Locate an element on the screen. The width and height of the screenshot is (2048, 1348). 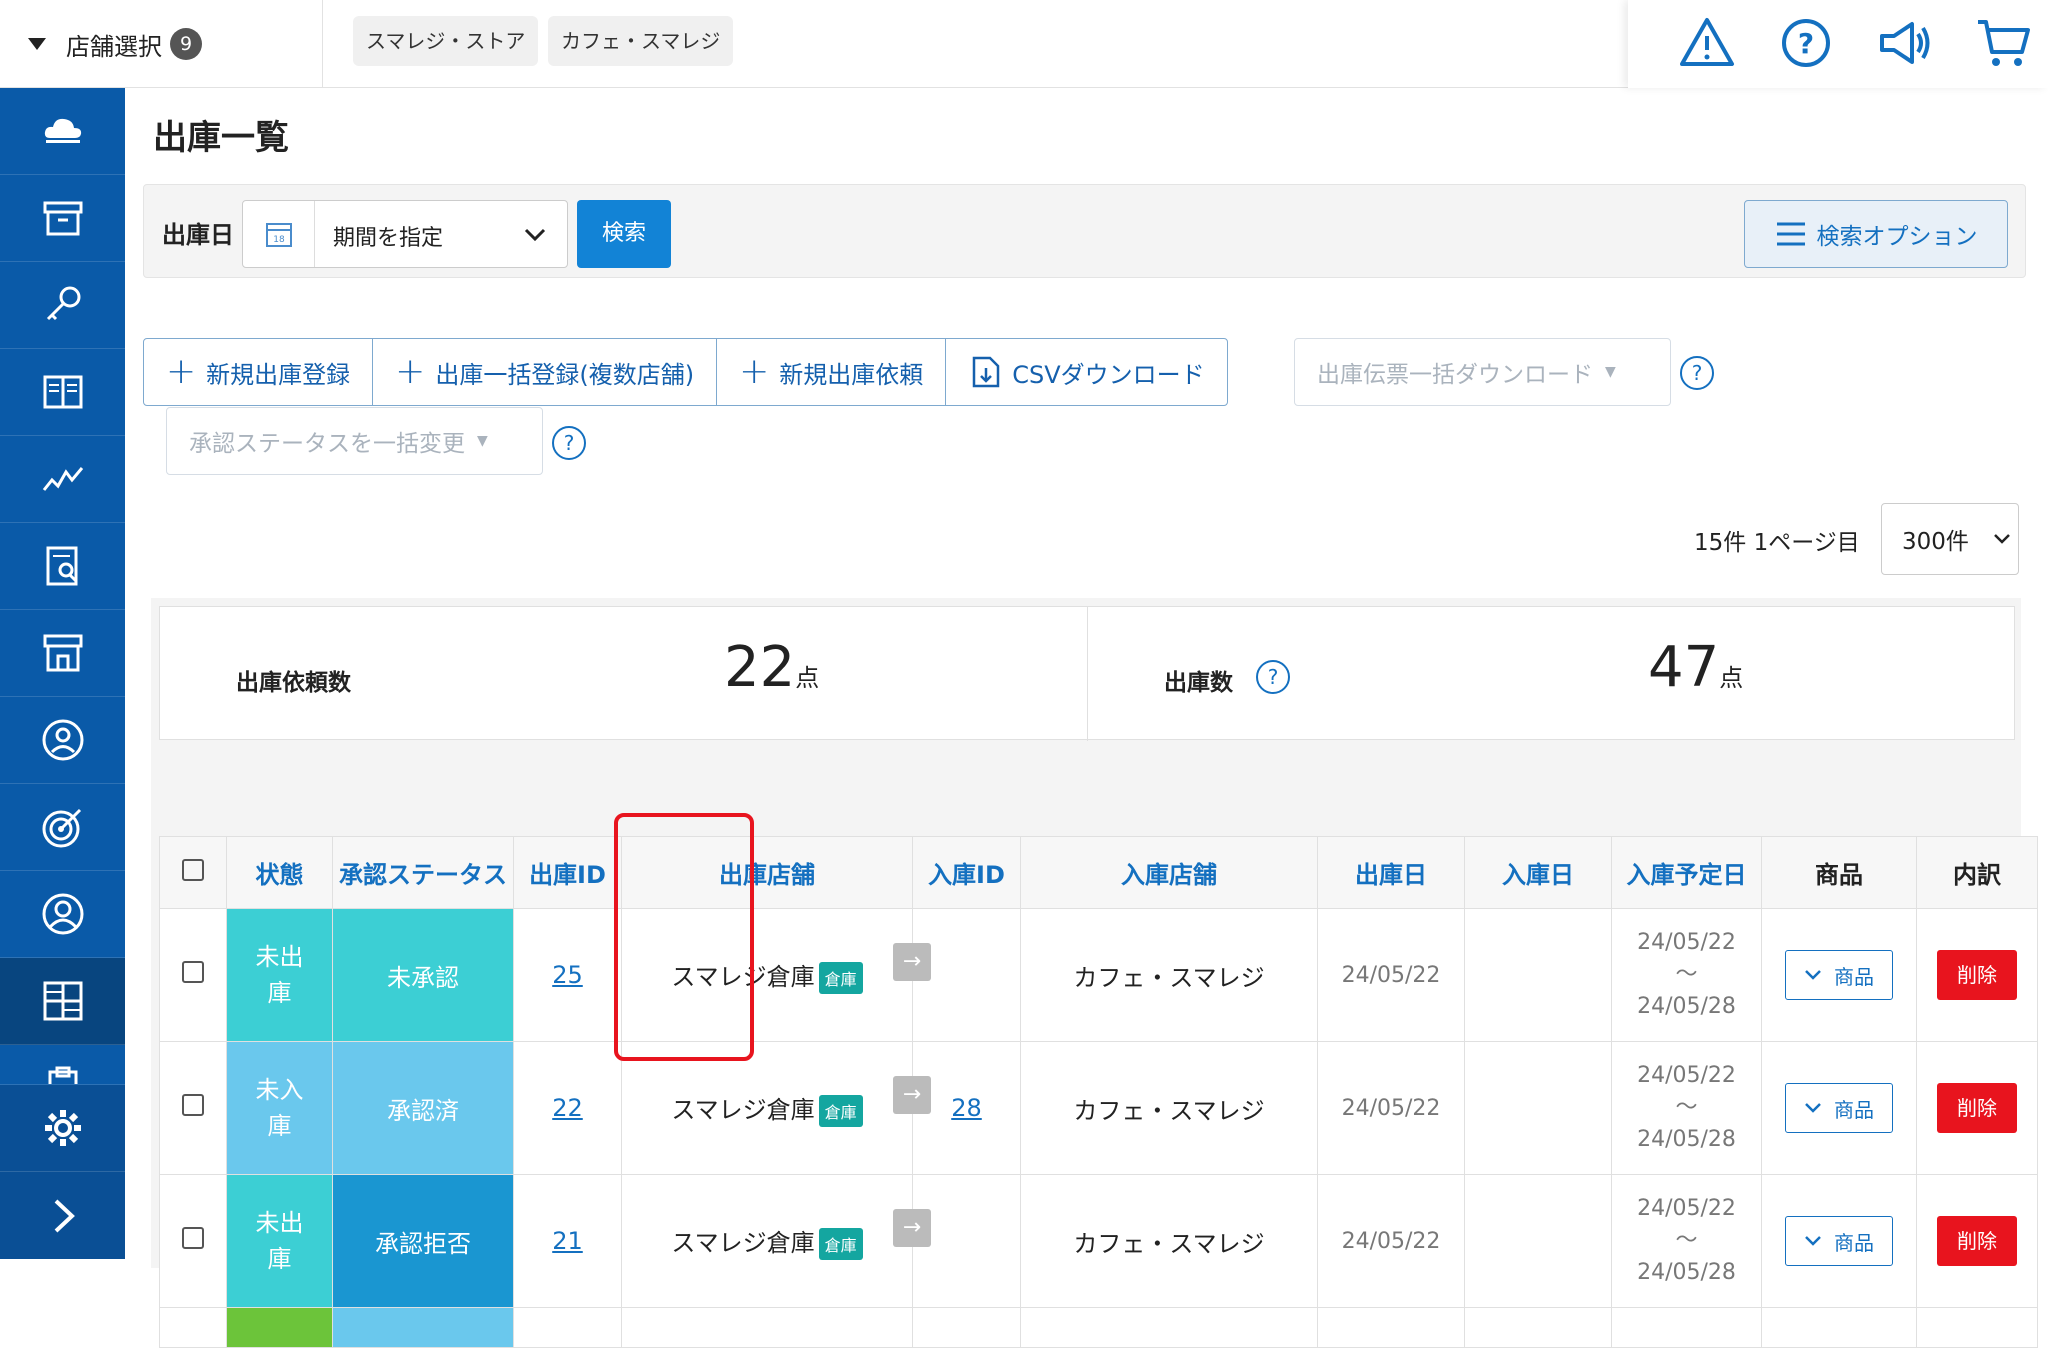
arrow-right-icon: → is located at coordinates (912, 1095).